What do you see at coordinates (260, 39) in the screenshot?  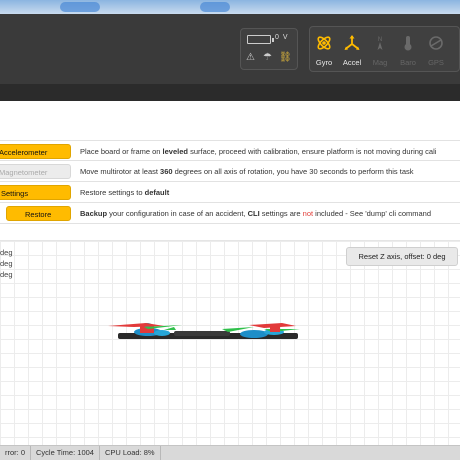 I see `battery-icon` at bounding box center [260, 39].